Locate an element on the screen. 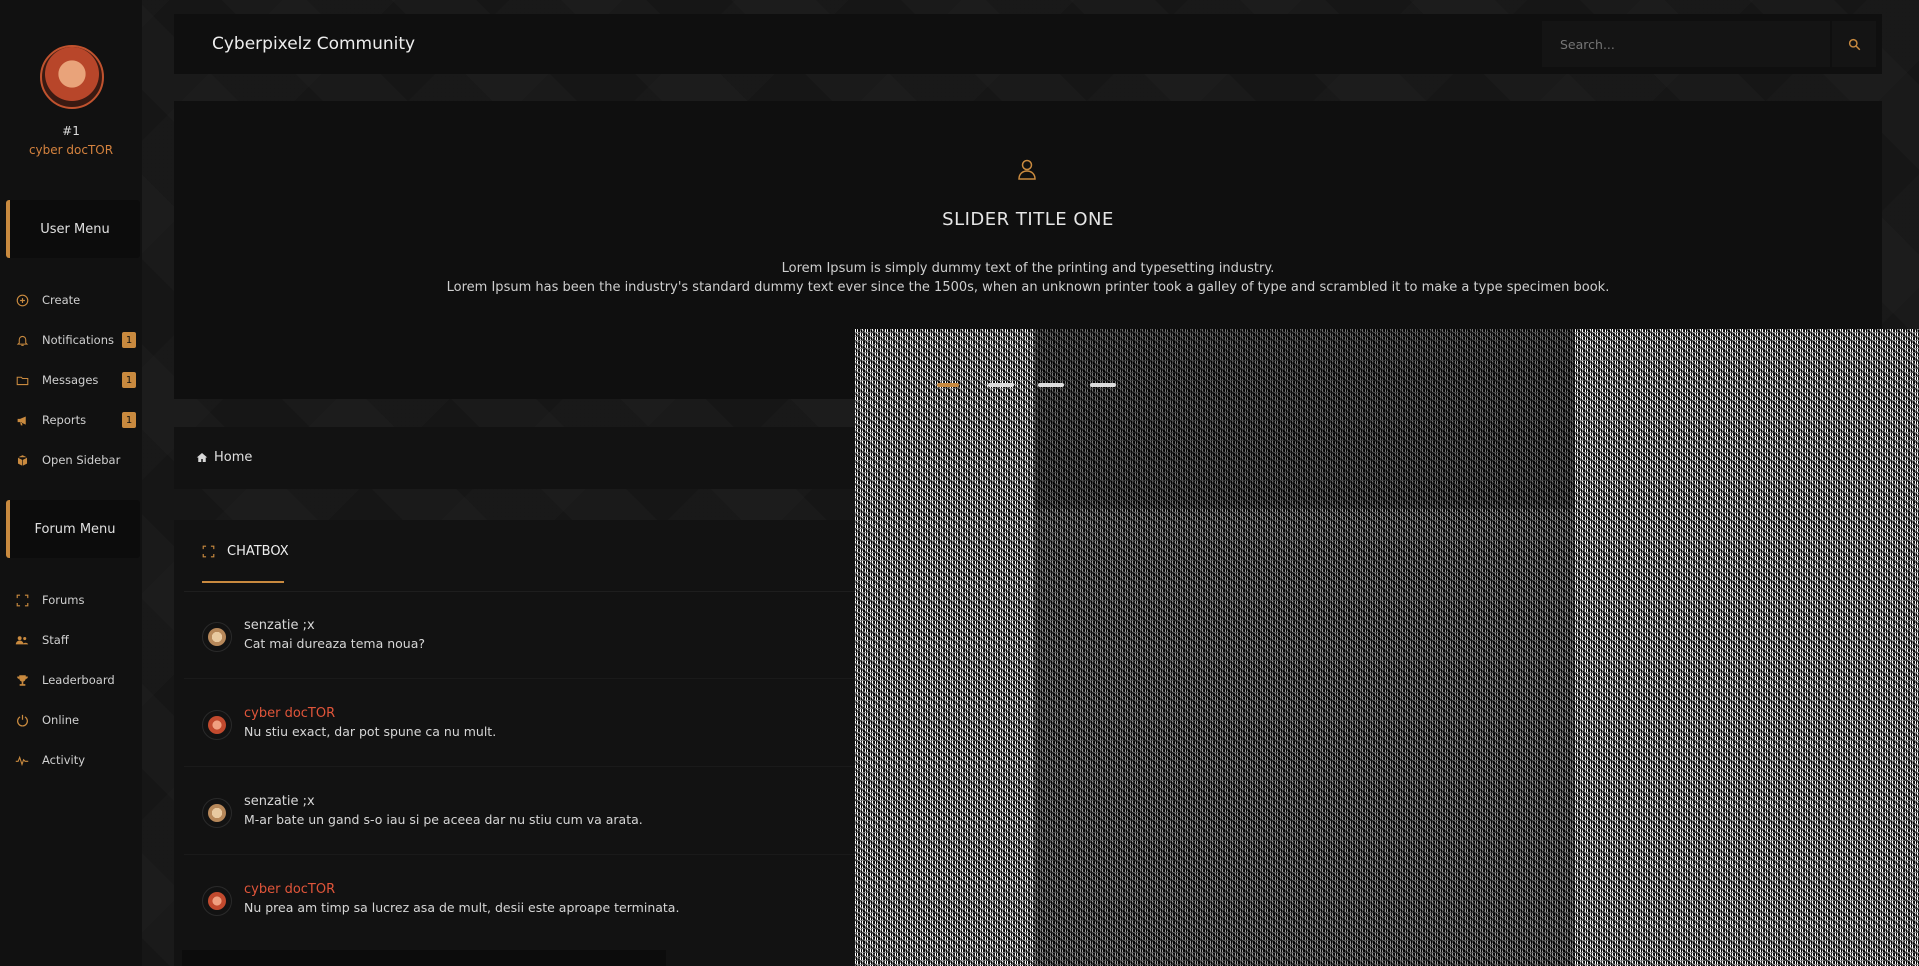 The image size is (1919, 966). forum-menu-header: Forum Menu is located at coordinates (73, 529).